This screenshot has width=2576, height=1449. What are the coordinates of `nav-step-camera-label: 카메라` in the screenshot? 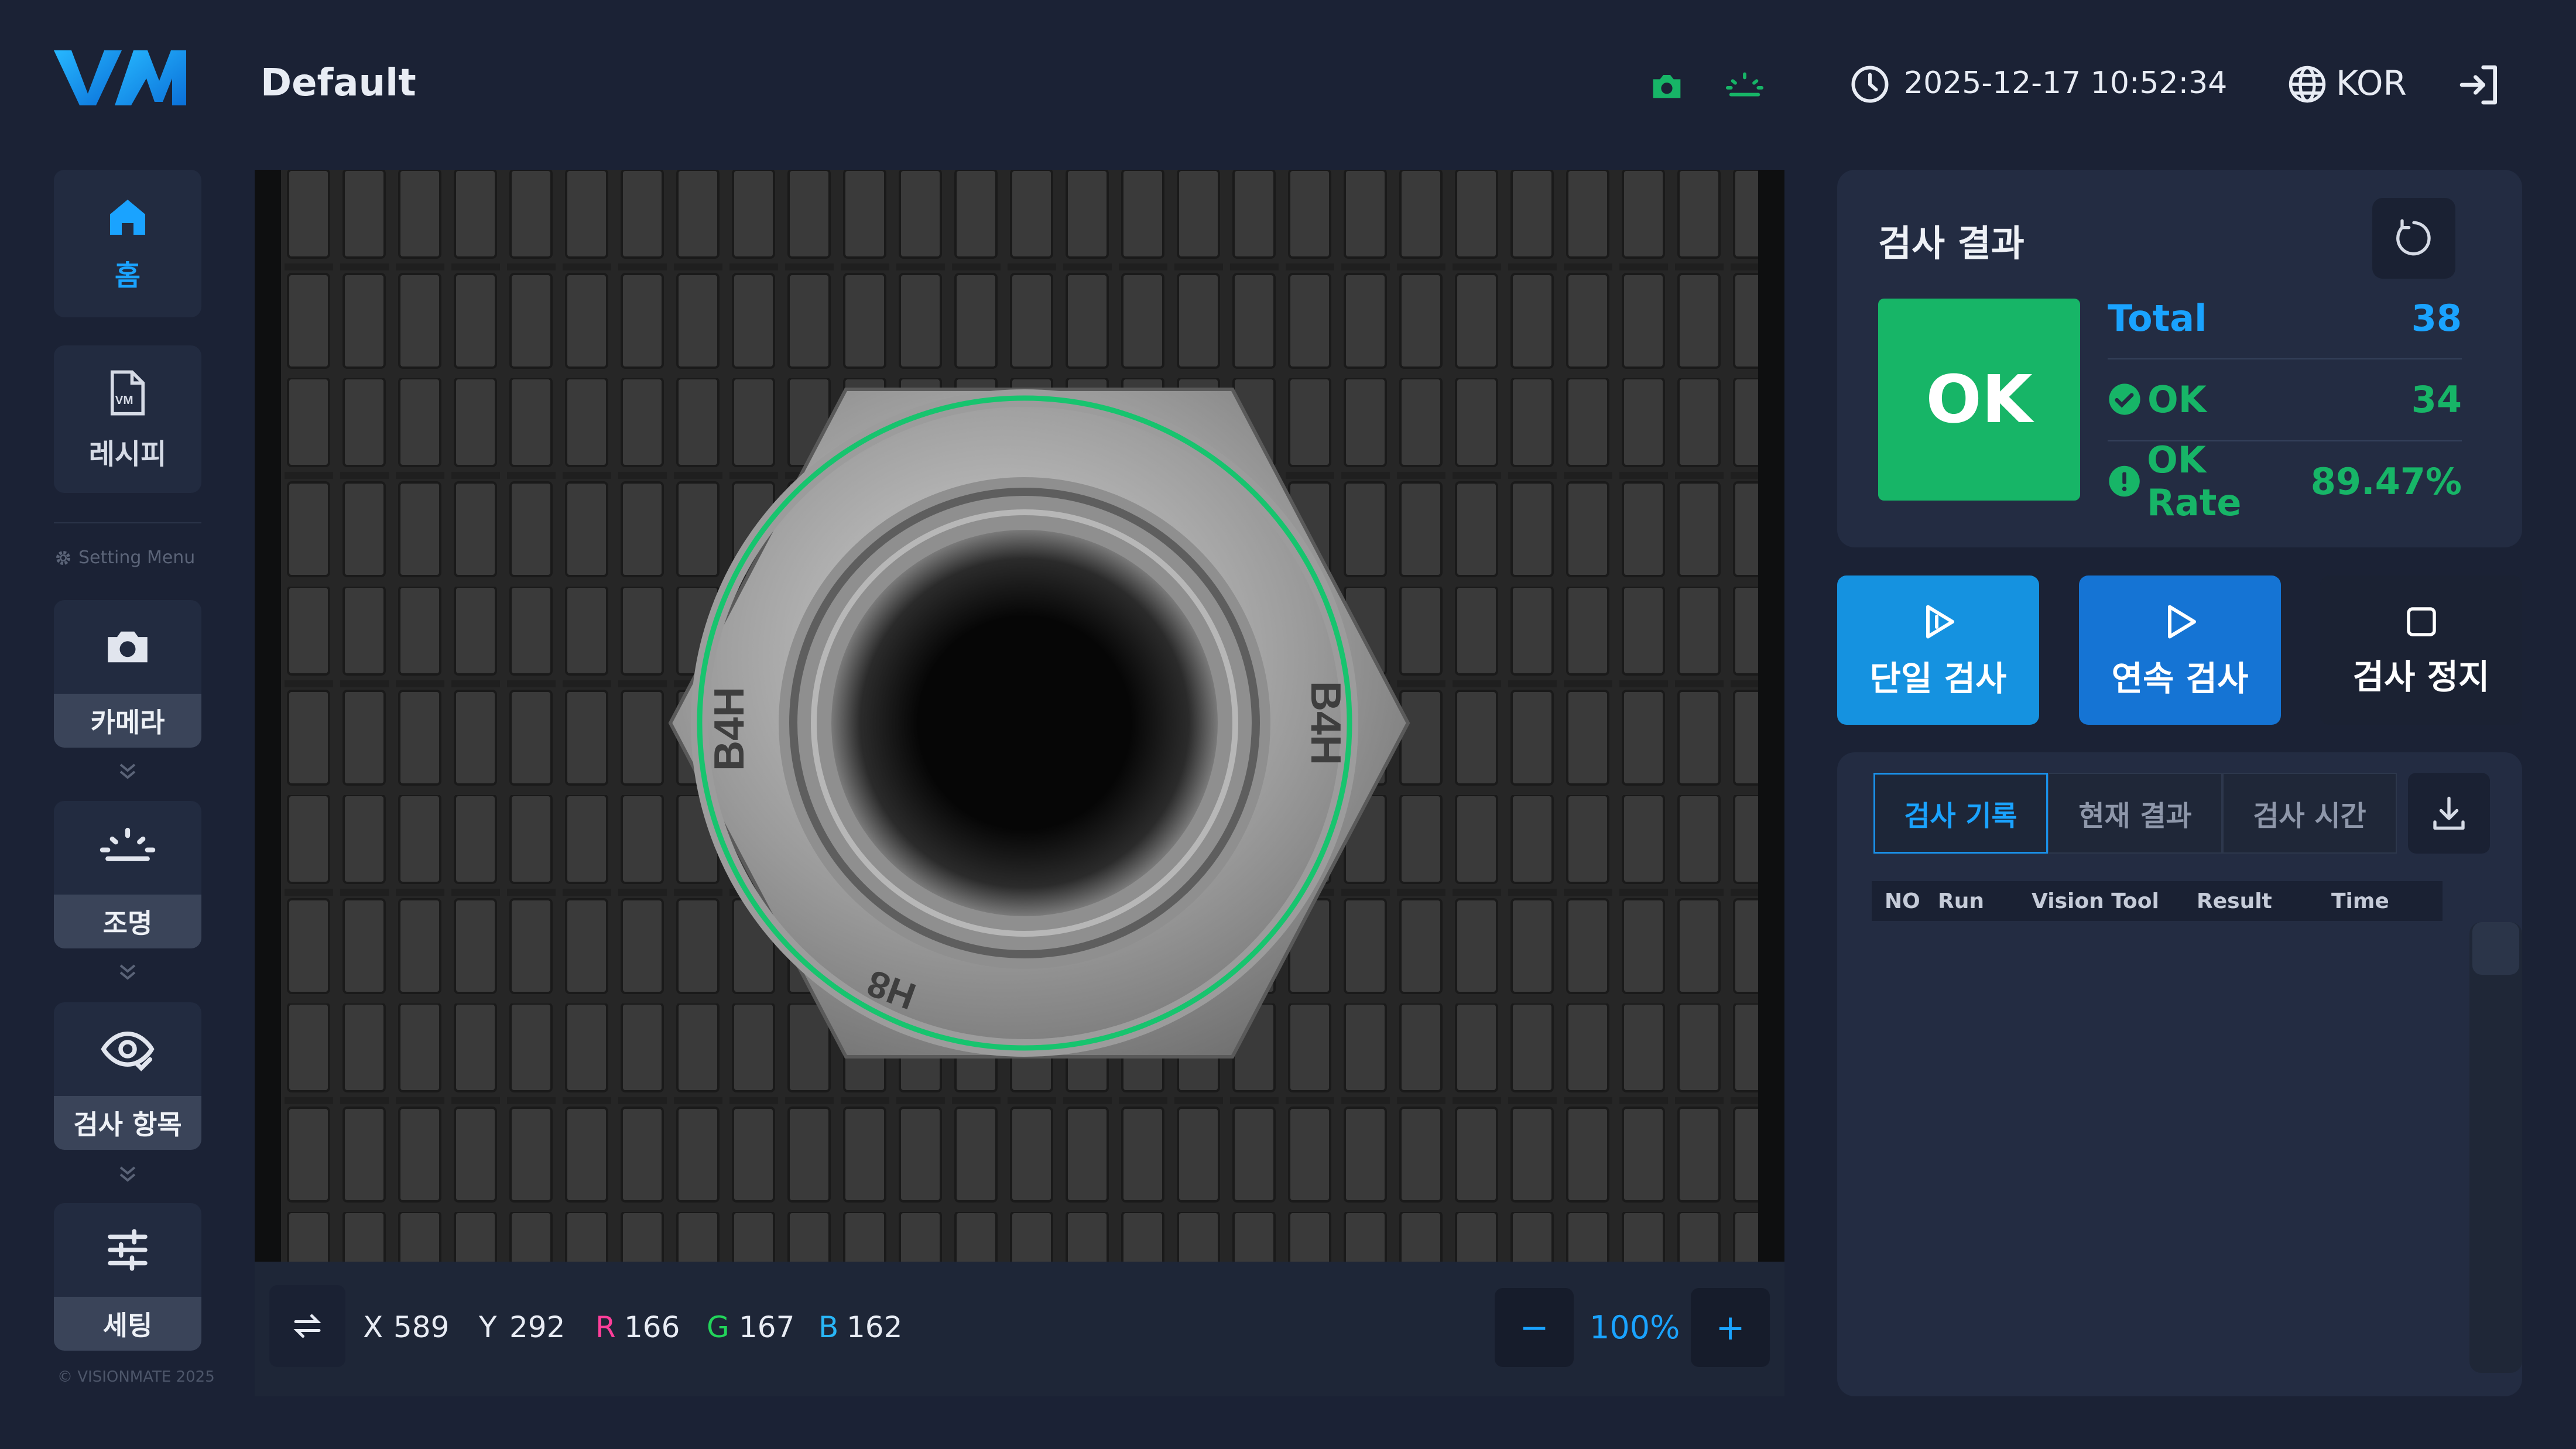 It's located at (127, 721).